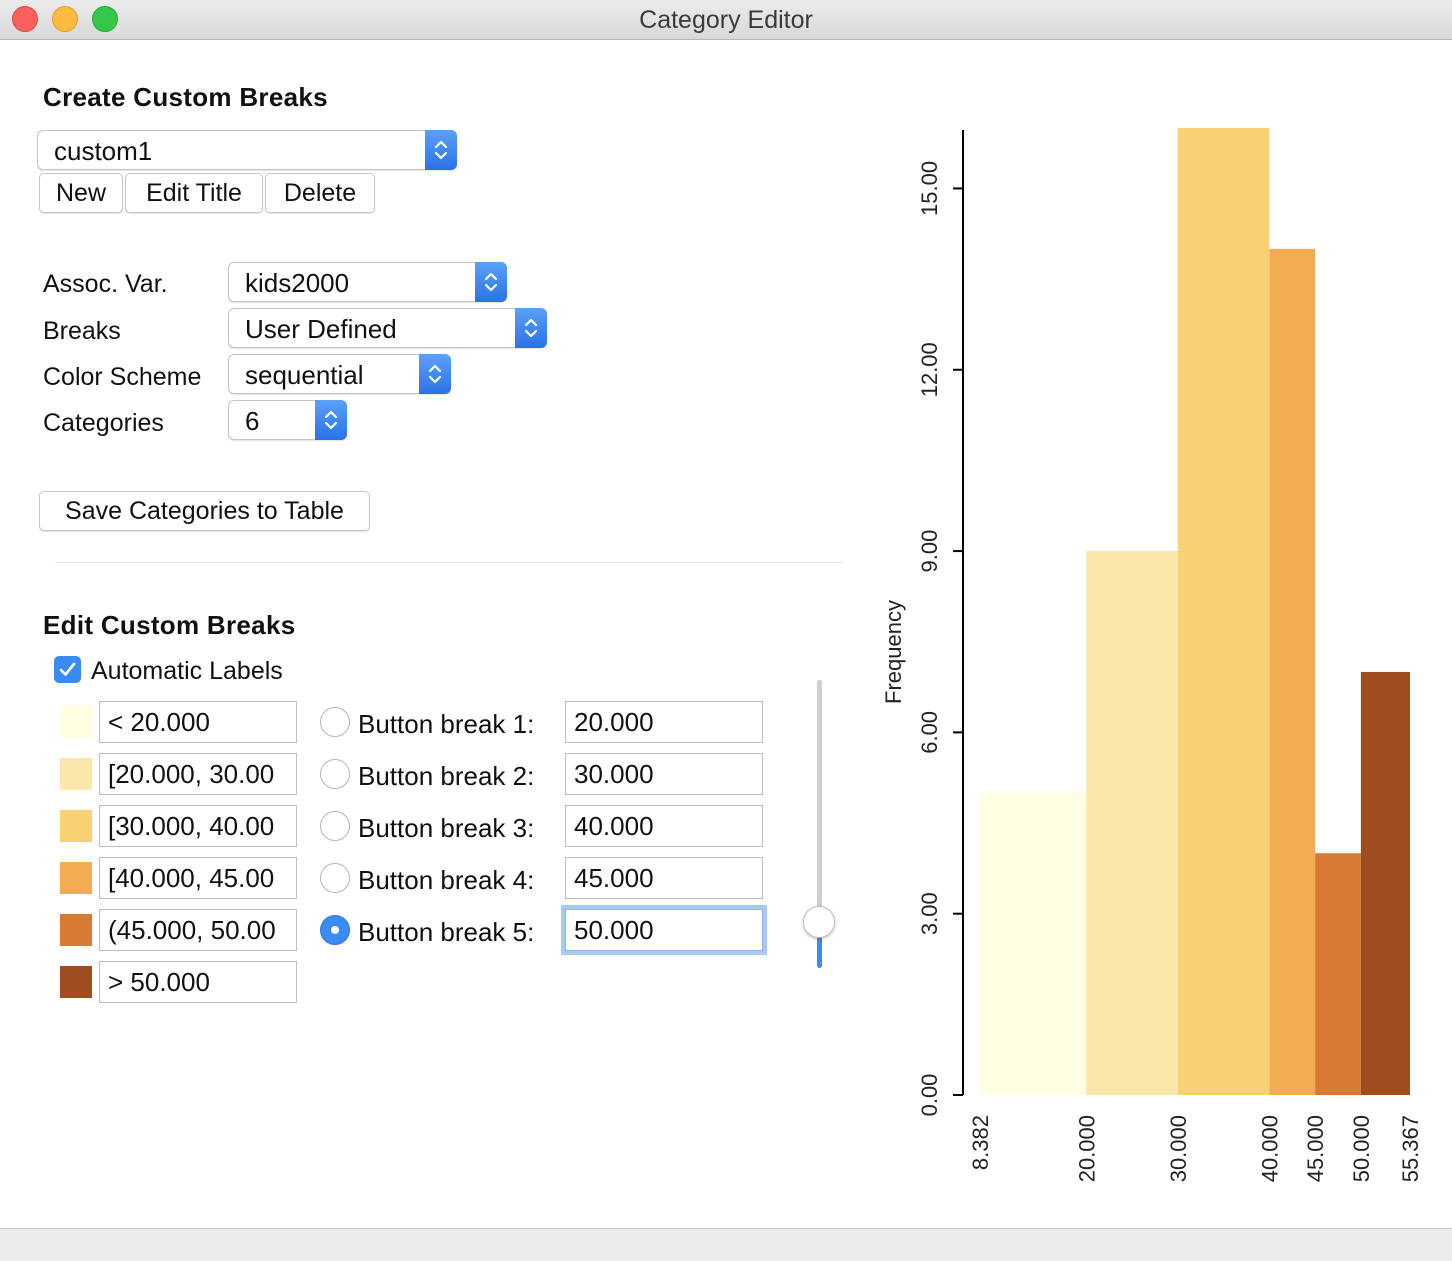 The image size is (1452, 1261). I want to click on custom-breaks-select: custom1, so click(247, 150).